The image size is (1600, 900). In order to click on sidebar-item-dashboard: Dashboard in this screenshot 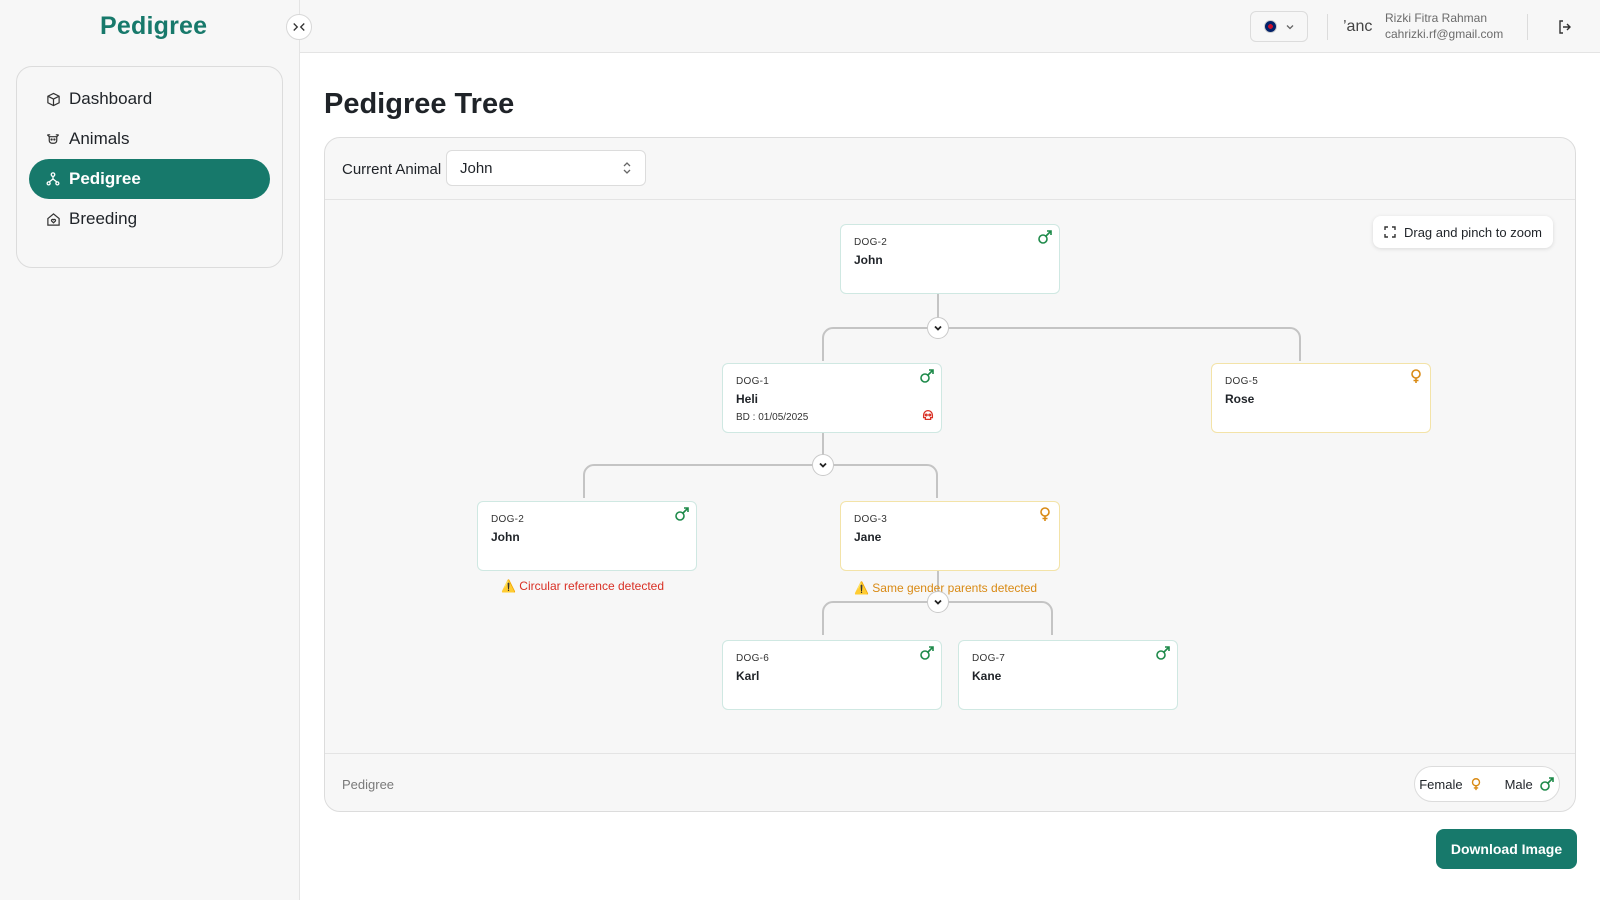, I will do `click(149, 99)`.